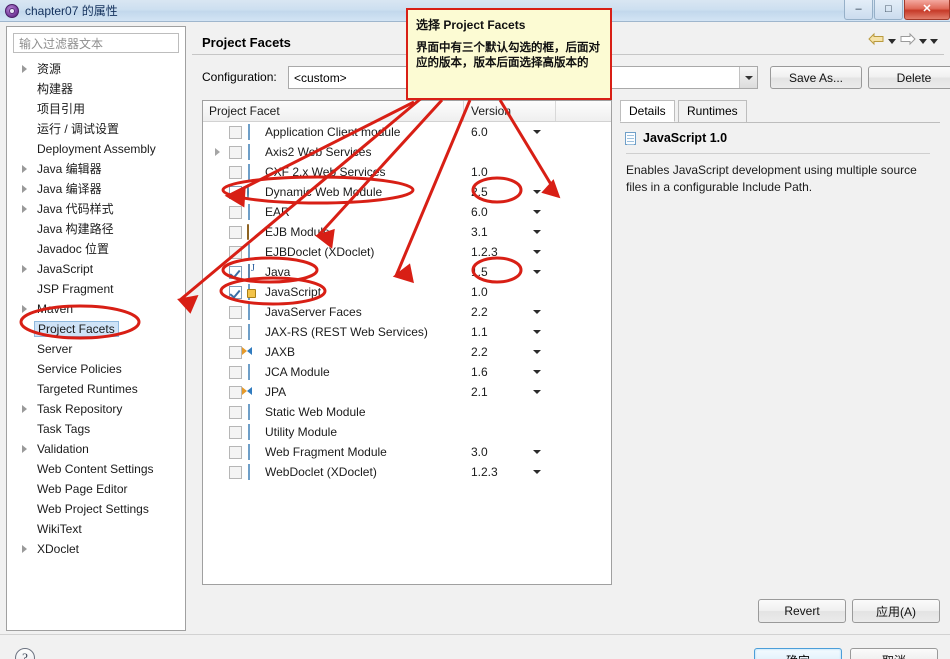 The width and height of the screenshot is (950, 659). Describe the element at coordinates (748, 77) in the screenshot. I see `configuration-chevron-down-icon` at that location.